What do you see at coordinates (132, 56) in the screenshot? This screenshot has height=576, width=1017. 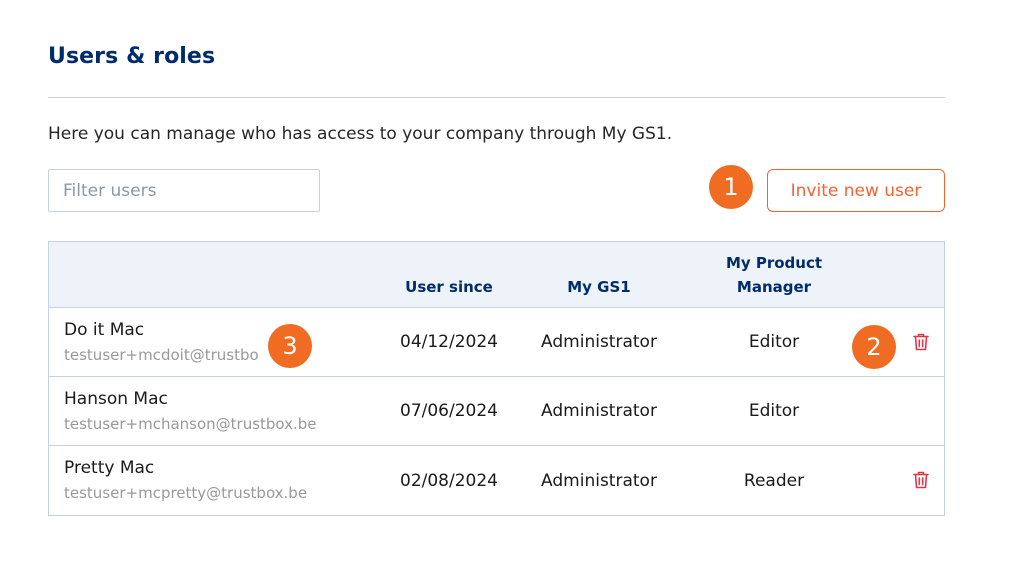 I see `page-title: Users & roles` at bounding box center [132, 56].